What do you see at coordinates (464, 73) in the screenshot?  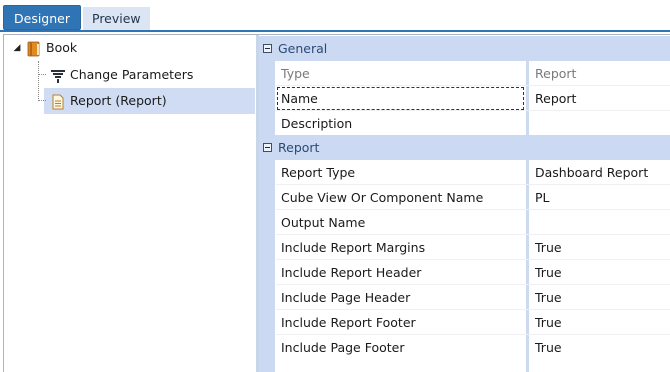 I see `property-row: Type Report` at bounding box center [464, 73].